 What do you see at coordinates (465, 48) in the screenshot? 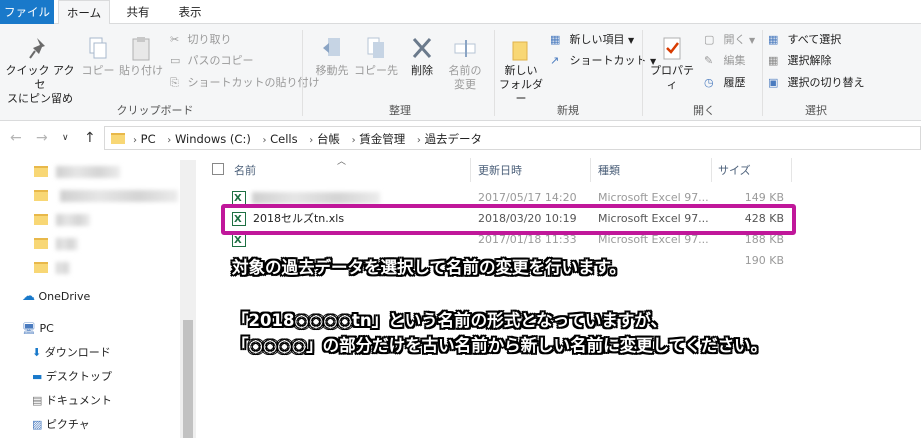
I see `rename-icon` at bounding box center [465, 48].